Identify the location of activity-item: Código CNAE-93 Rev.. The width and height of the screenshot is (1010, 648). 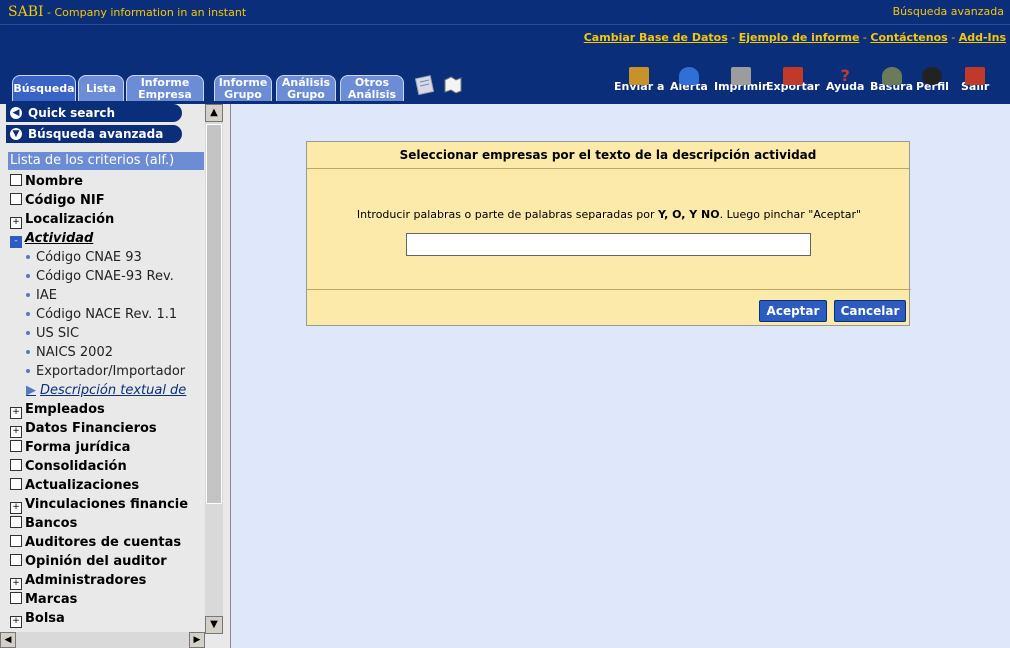
(100, 276).